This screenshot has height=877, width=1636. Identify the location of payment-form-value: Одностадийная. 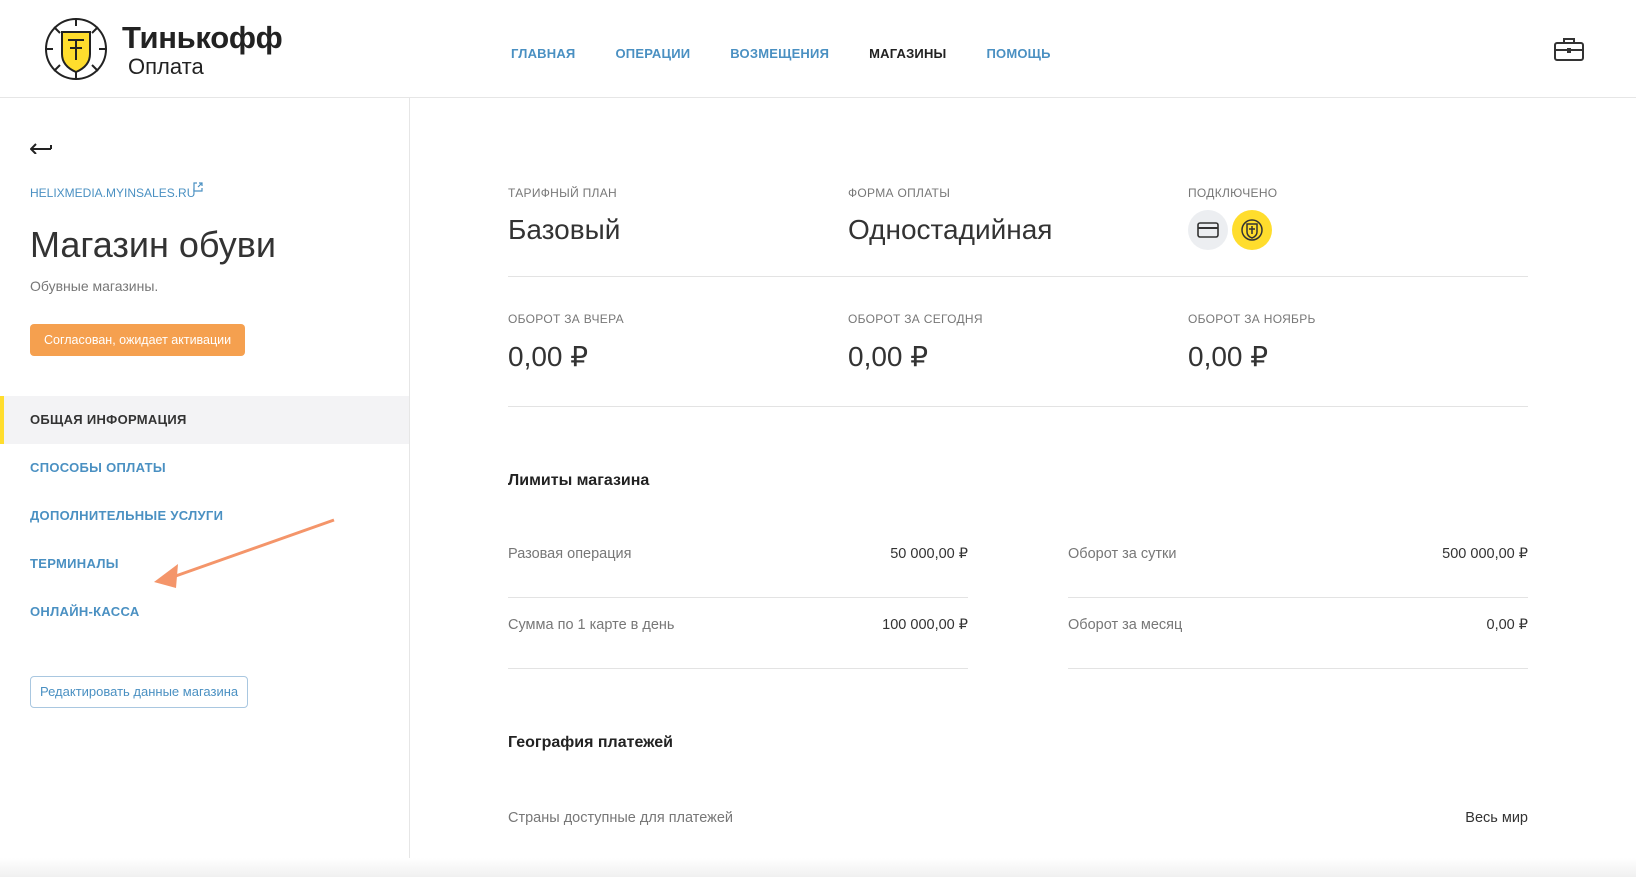
(950, 229).